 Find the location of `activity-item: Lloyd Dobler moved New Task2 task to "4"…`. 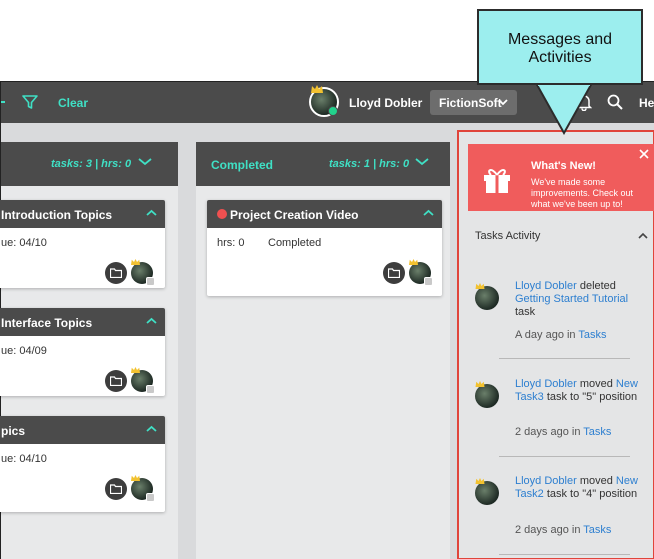

activity-item: Lloyd Dobler moved New Task2 task to "4"… is located at coordinates (561, 510).